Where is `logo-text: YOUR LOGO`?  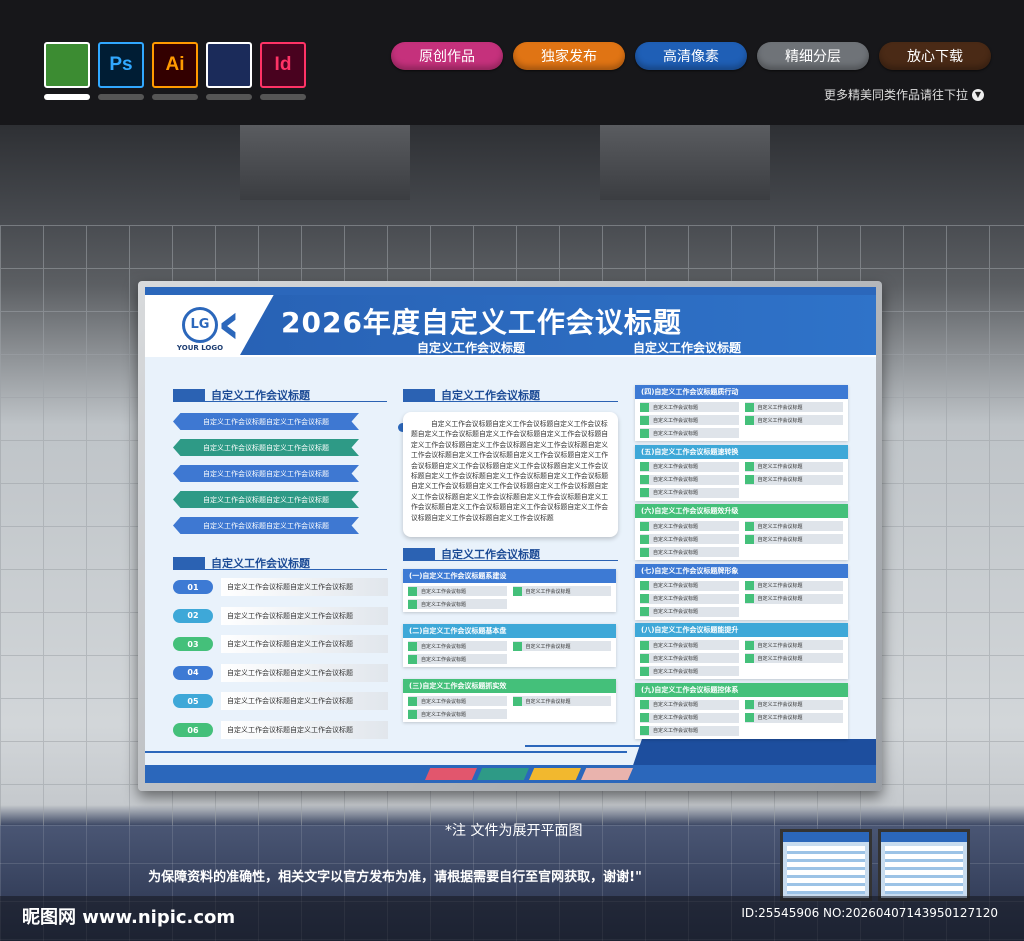 logo-text: YOUR LOGO is located at coordinates (200, 348).